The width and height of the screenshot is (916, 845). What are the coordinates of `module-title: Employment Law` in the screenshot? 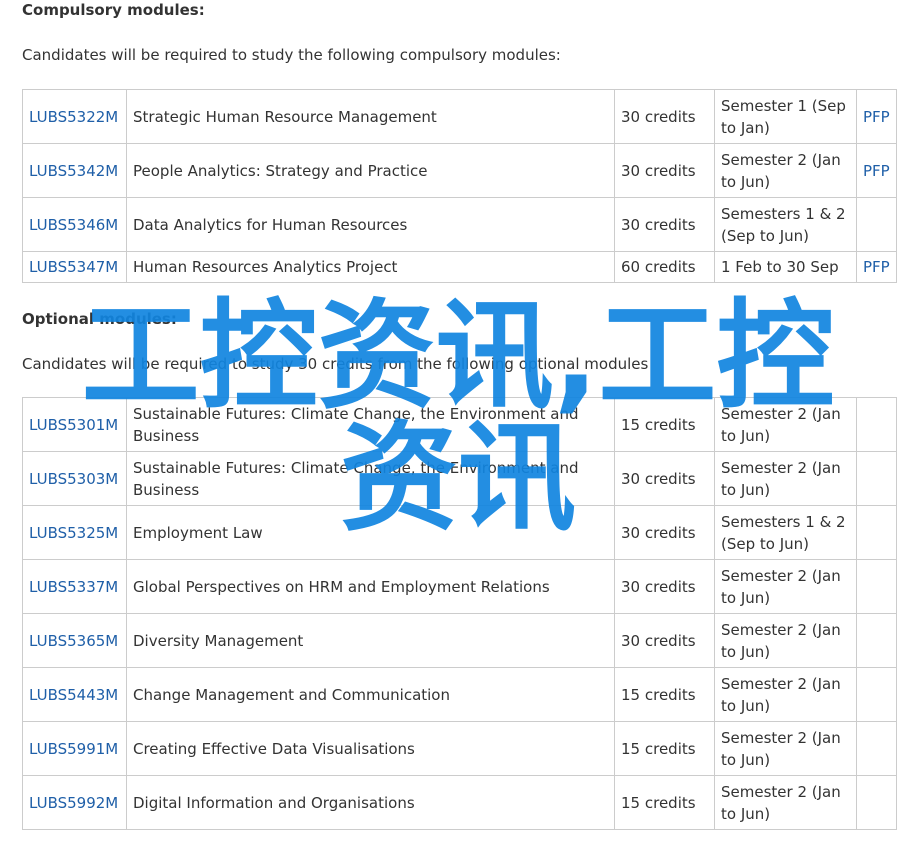 It's located at (370, 532).